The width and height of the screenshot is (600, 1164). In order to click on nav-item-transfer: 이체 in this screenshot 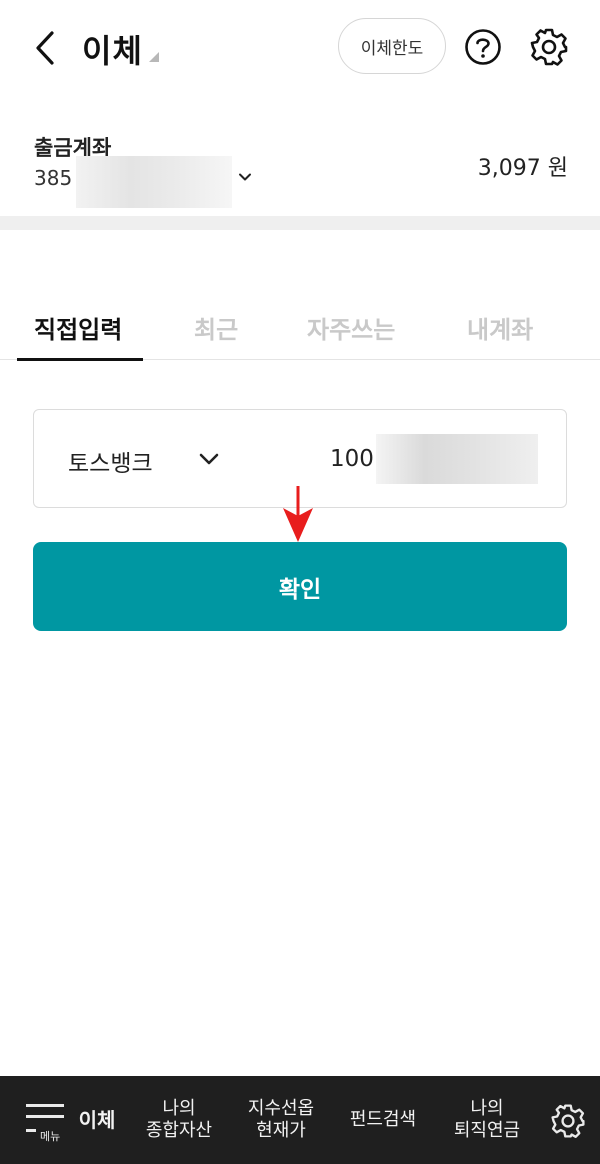, I will do `click(97, 1120)`.